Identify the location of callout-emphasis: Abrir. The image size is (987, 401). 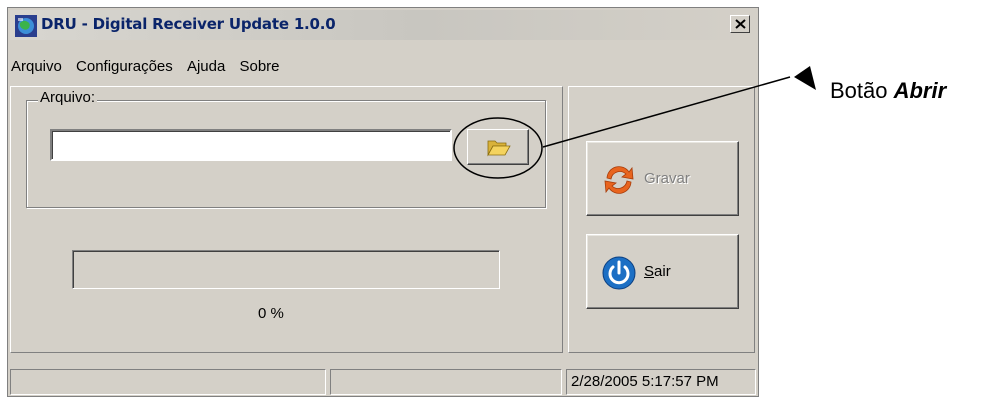
(920, 90).